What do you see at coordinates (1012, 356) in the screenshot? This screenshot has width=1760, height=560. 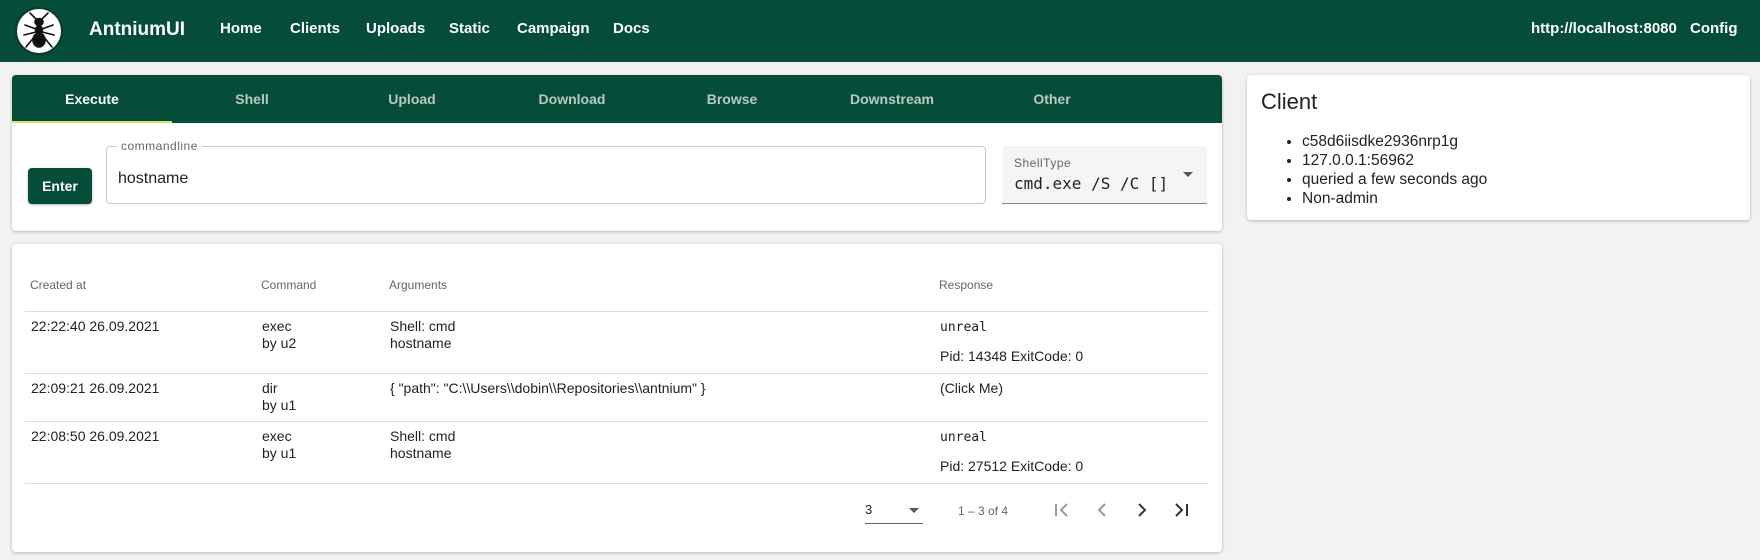 I see `response-status: Pid: 14348 ExitCode: 0` at bounding box center [1012, 356].